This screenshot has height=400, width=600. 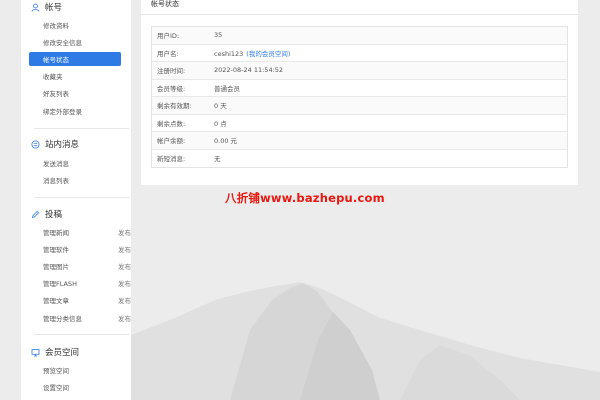 What do you see at coordinates (62, 353) in the screenshot?
I see `group-title-label: 会员空间` at bounding box center [62, 353].